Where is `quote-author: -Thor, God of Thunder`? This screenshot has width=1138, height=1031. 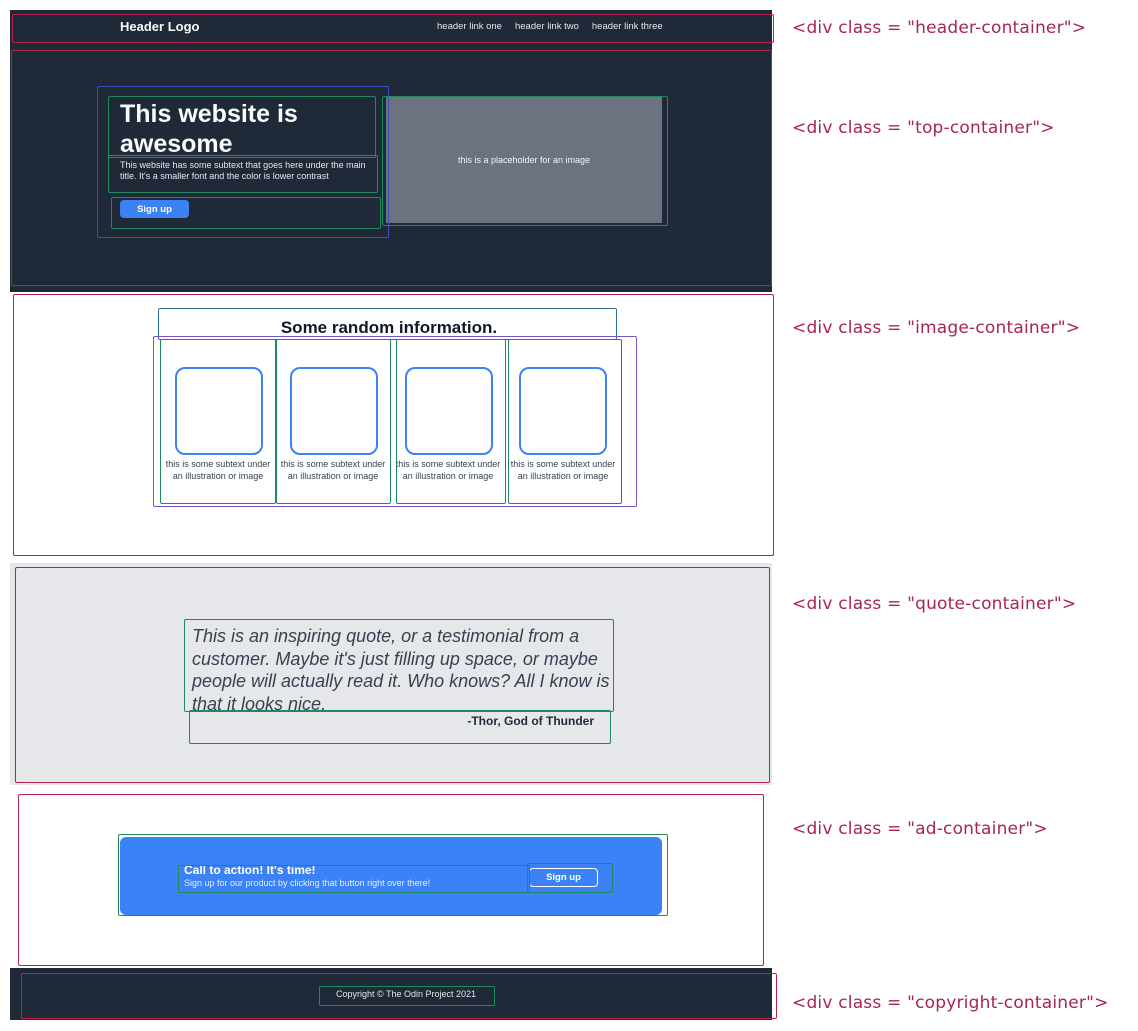
quote-author: -Thor, God of Thunder is located at coordinates (530, 721).